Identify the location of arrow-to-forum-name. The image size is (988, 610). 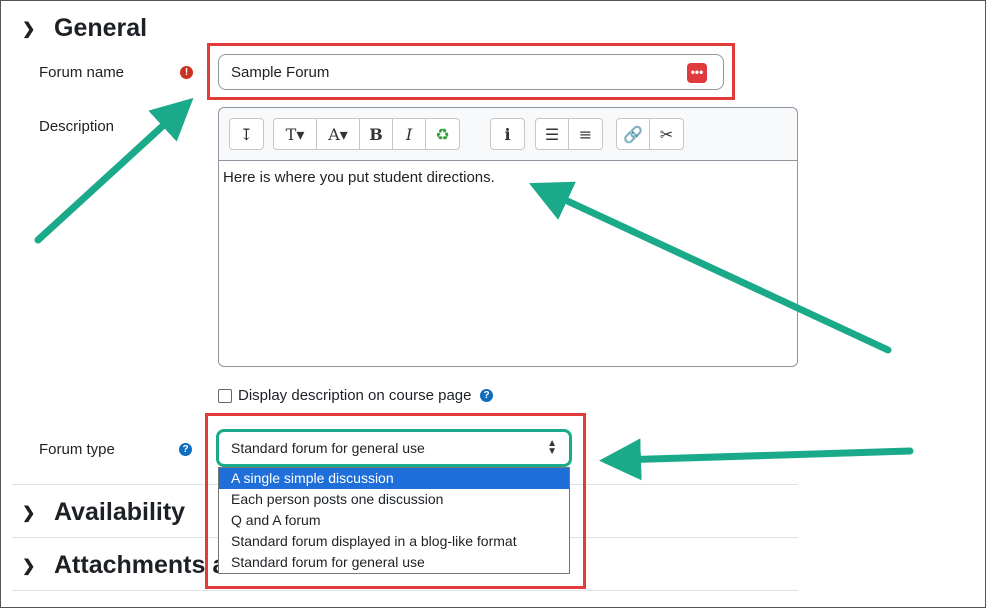
(114, 170).